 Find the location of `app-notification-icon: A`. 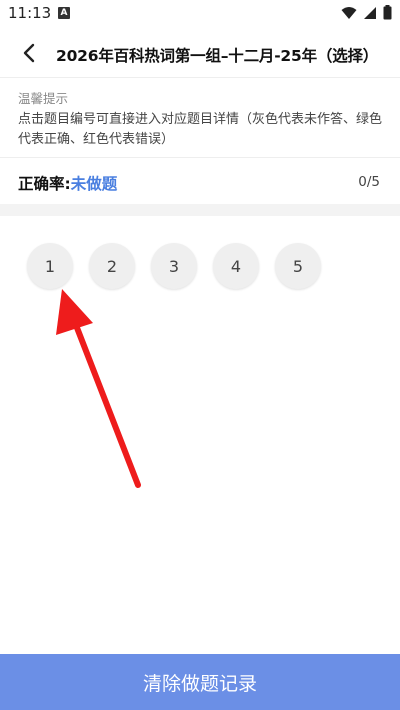

app-notification-icon: A is located at coordinates (64, 13).